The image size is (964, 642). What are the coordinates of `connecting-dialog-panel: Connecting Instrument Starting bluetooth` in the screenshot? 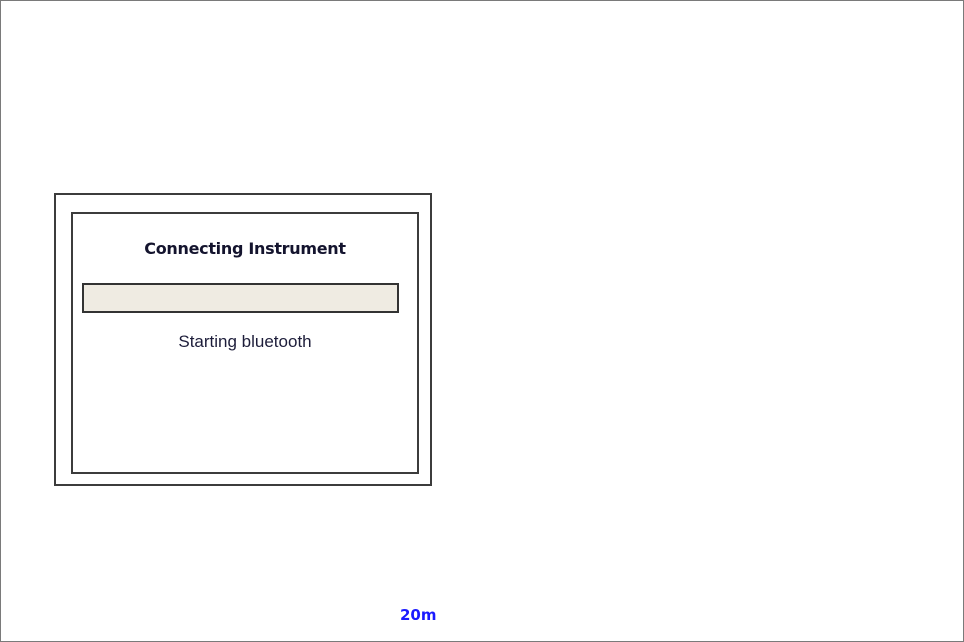 It's located at (245, 343).